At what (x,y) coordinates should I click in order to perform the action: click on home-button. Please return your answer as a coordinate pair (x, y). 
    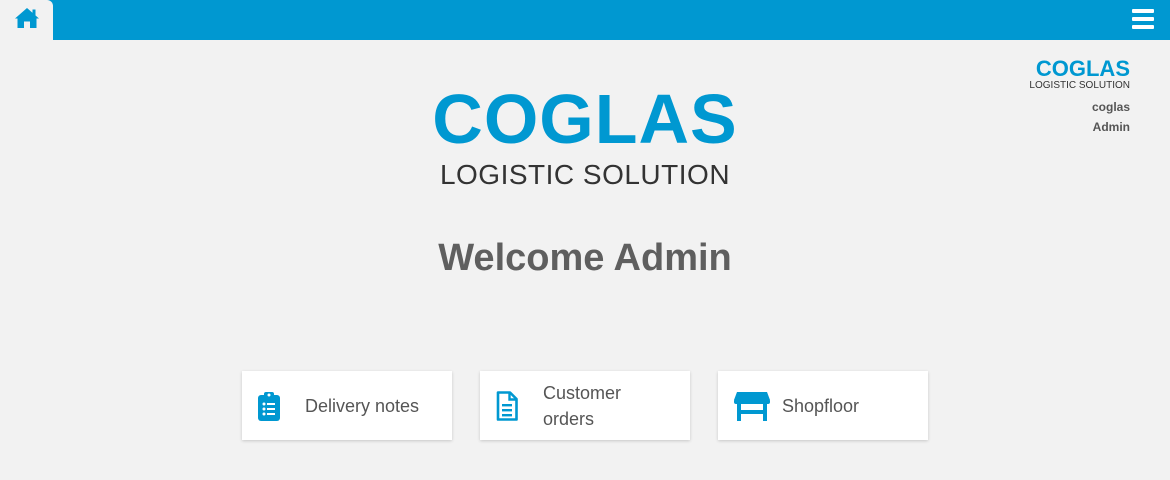
    Looking at the image, I should click on (26, 20).